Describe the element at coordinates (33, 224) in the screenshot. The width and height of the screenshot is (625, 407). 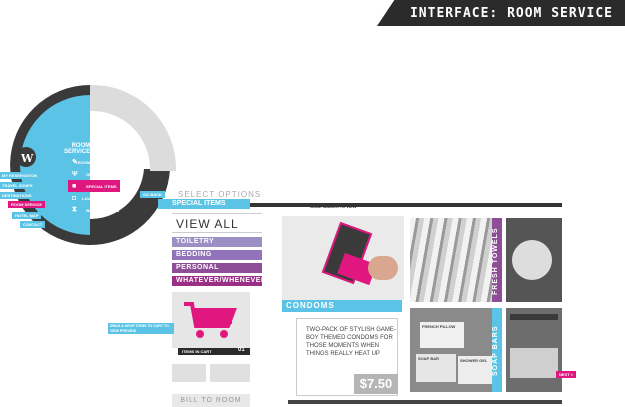
I see `nav-contact: CONTACT` at that location.